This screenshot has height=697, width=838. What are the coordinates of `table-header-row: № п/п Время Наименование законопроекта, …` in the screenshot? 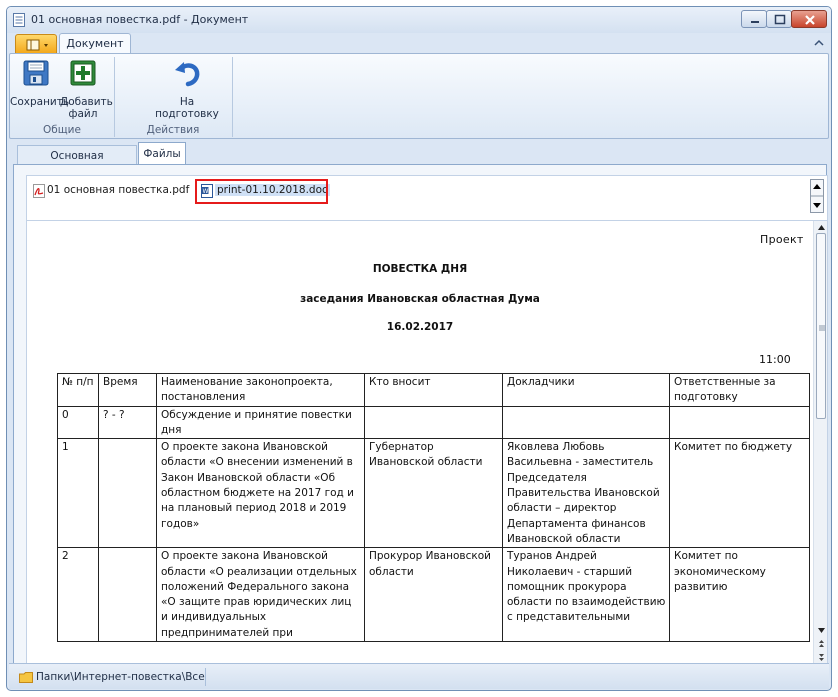 It's located at (433, 390).